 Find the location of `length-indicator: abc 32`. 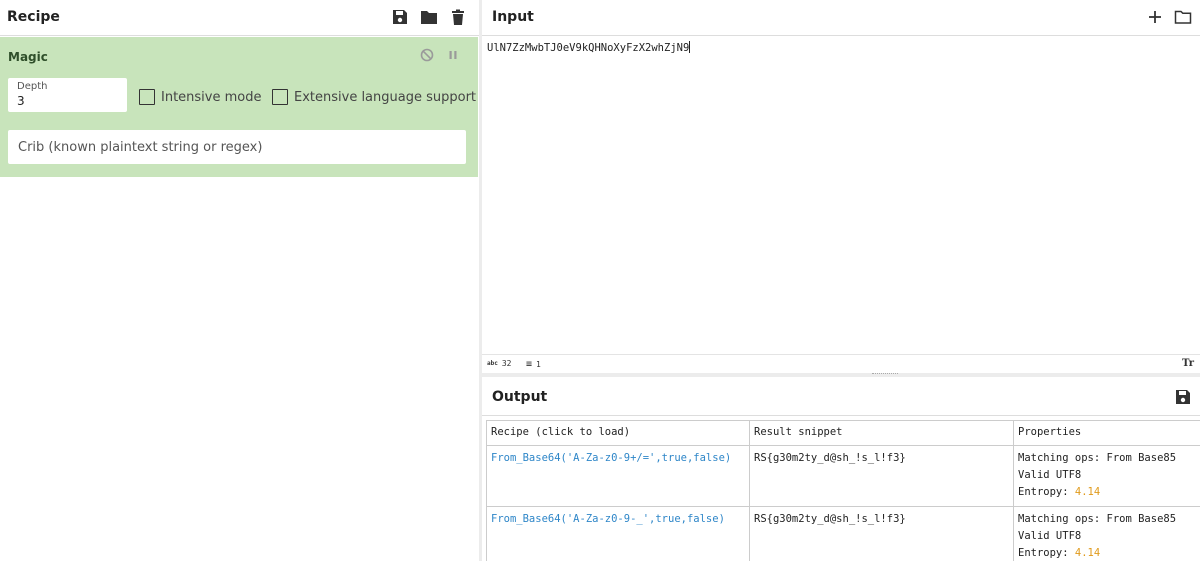

length-indicator: abc 32 is located at coordinates (499, 363).